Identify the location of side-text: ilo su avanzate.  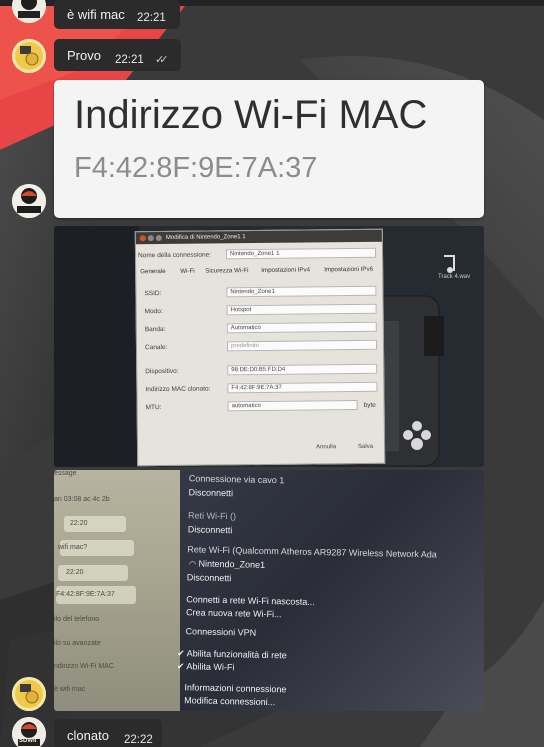
(77, 643).